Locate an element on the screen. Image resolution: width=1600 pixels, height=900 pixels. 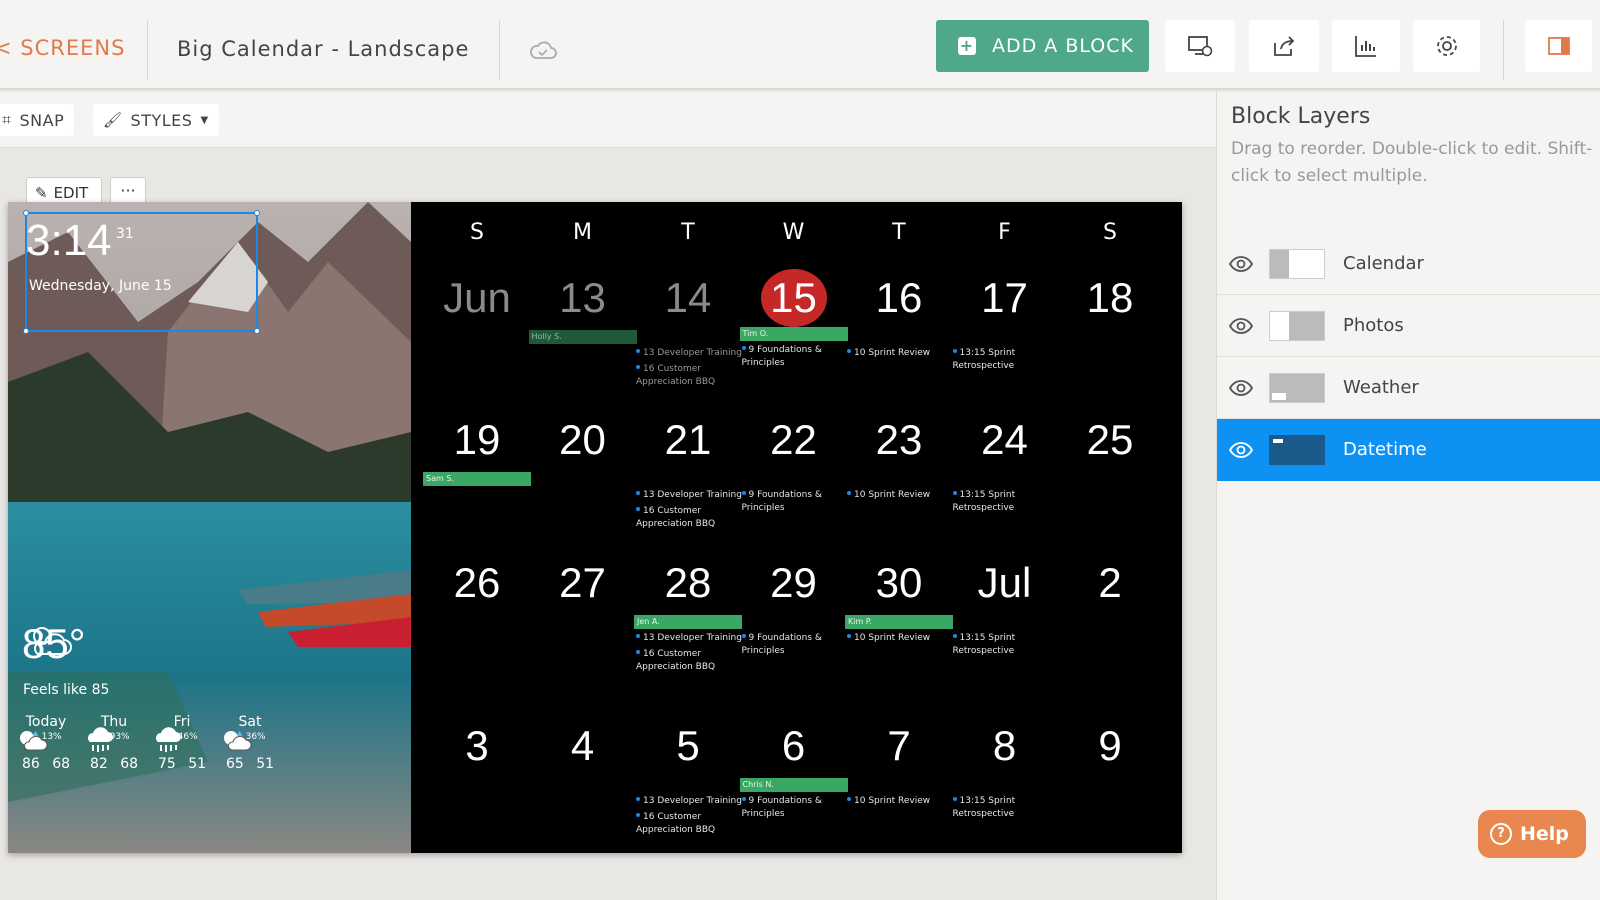
day-number: 29 is located at coordinates (793, 582).